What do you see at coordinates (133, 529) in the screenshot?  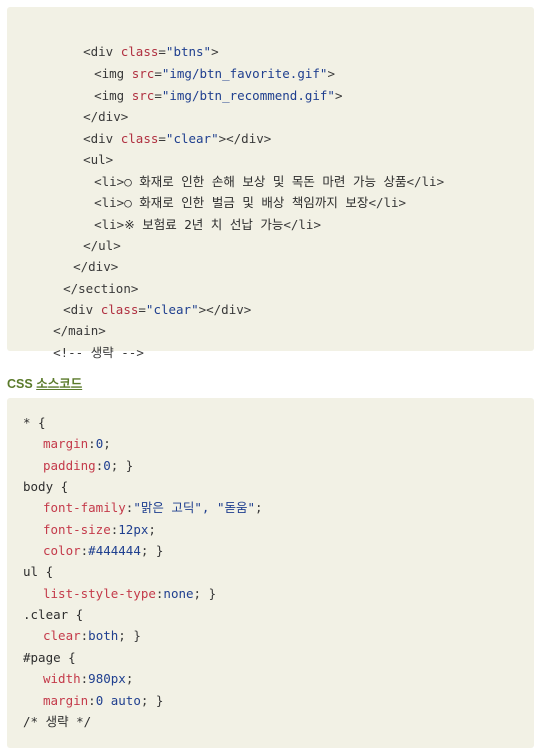 I see `css-value: 12px` at bounding box center [133, 529].